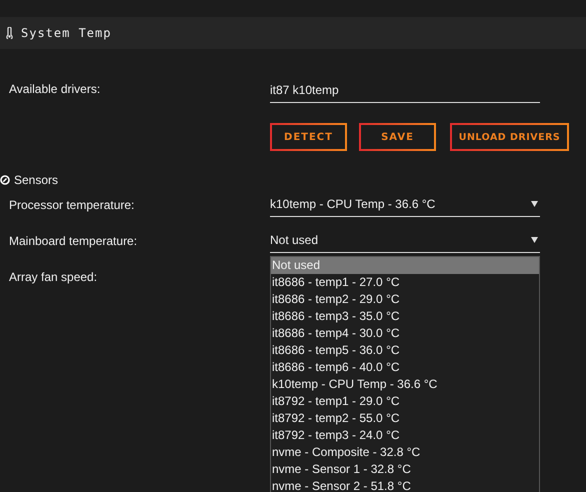 The image size is (586, 492). I want to click on dropdown-option: Not used, so click(405, 265).